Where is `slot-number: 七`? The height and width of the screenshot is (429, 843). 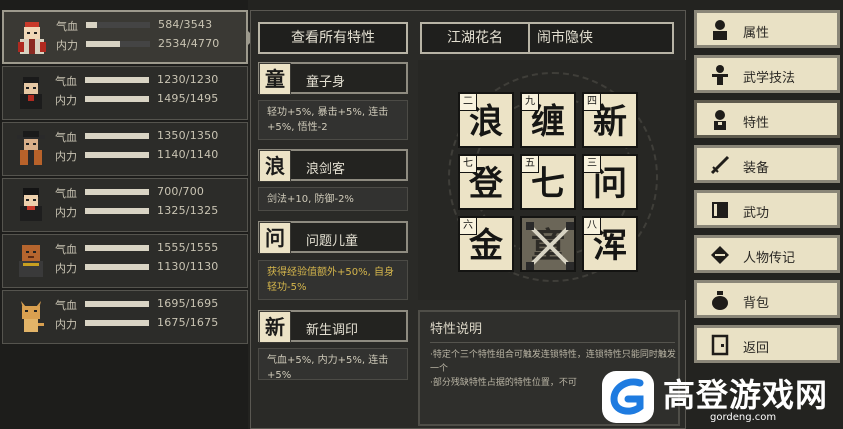
slot-number: 七 is located at coordinates (468, 164).